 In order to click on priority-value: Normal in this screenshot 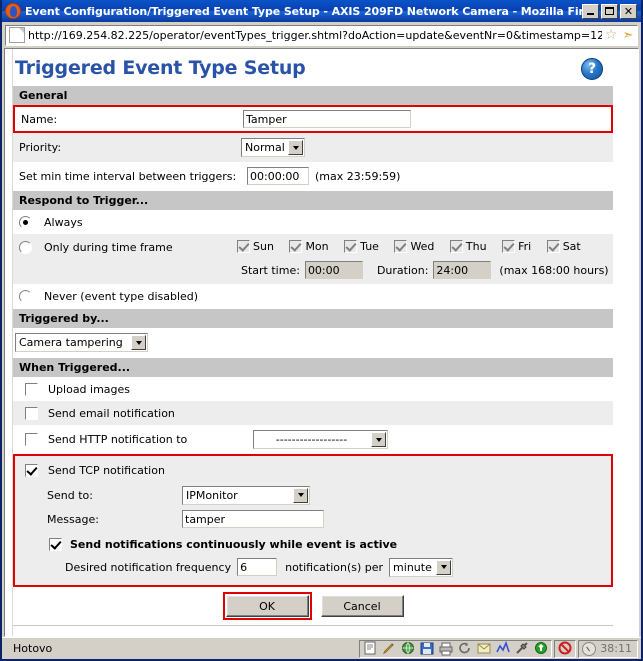, I will do `click(265, 147)`.